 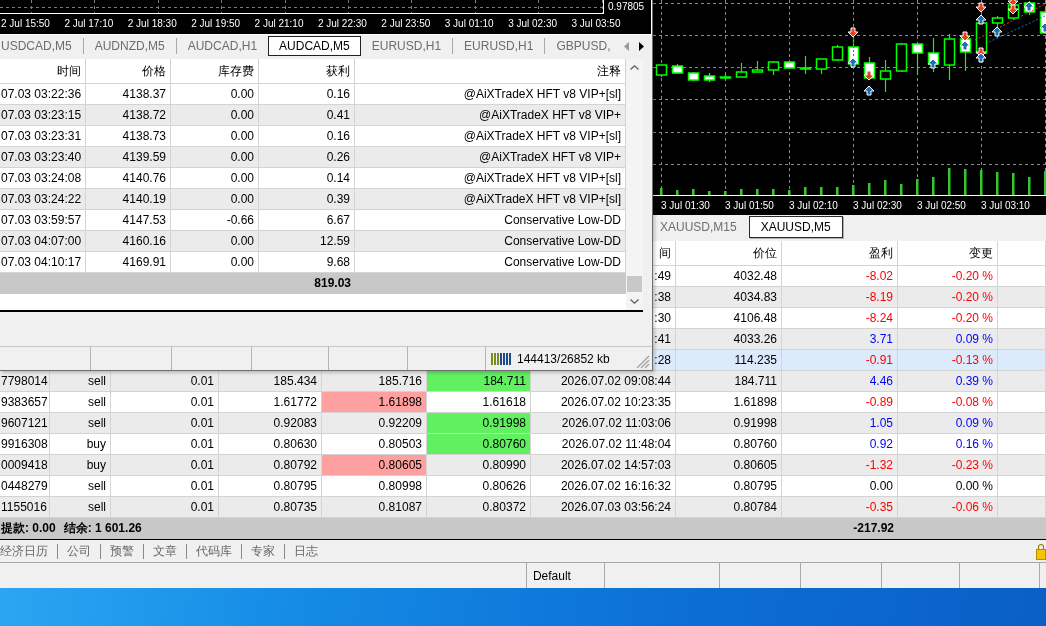 I want to click on table-cell: 2026.07.02 16:16:32, so click(x=615, y=486).